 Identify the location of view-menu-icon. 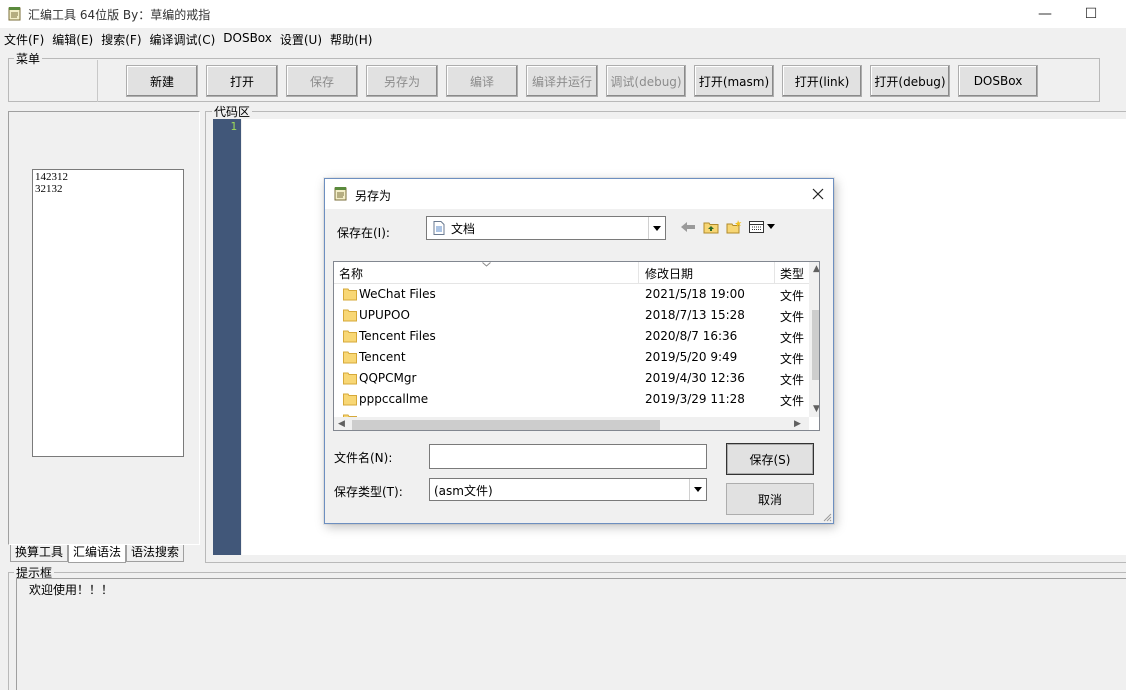
(762, 227).